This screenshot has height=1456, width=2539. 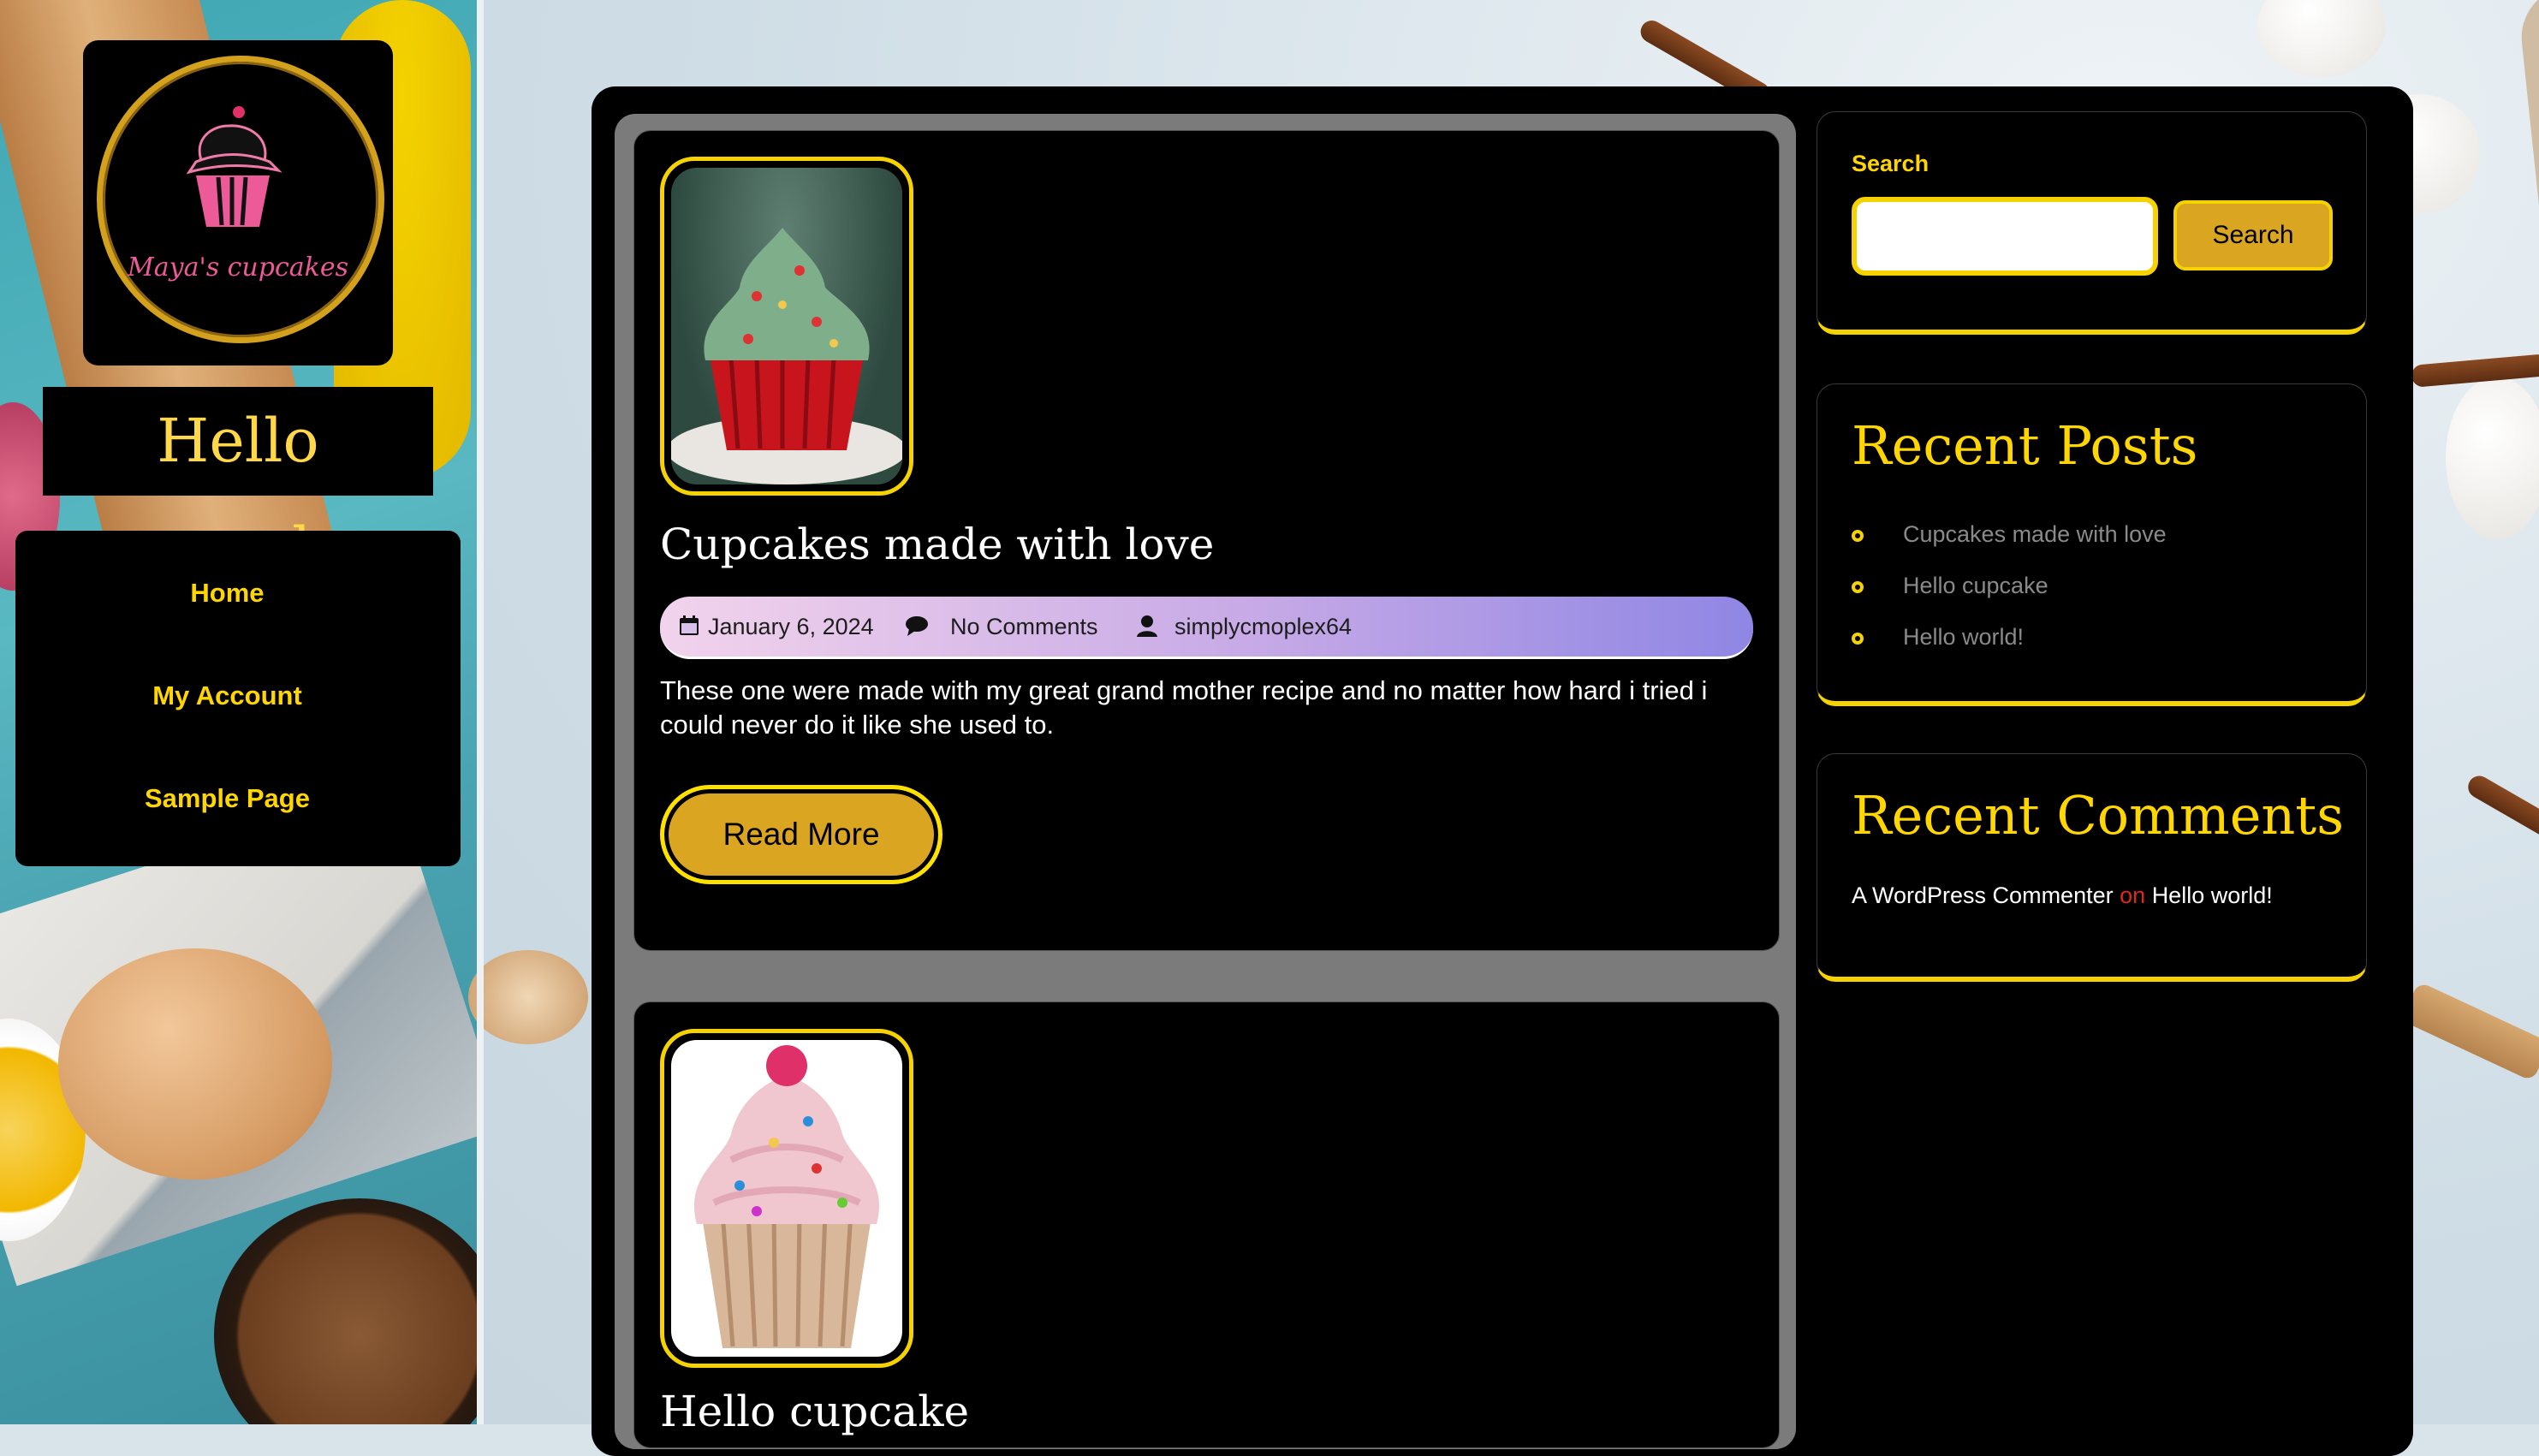 I want to click on site-logo: Maya's cupcakes, so click(x=238, y=203).